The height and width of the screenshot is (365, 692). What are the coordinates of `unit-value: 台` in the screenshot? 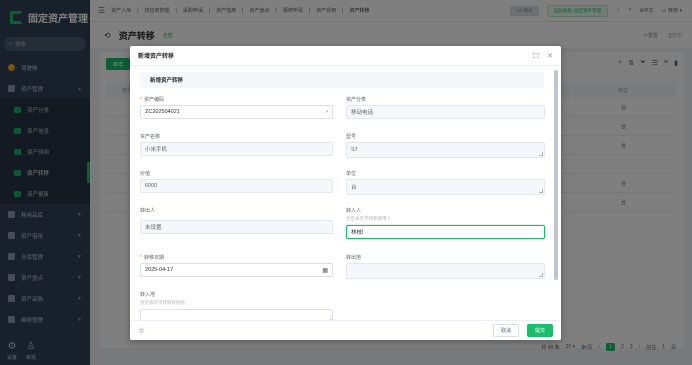 It's located at (354, 188).